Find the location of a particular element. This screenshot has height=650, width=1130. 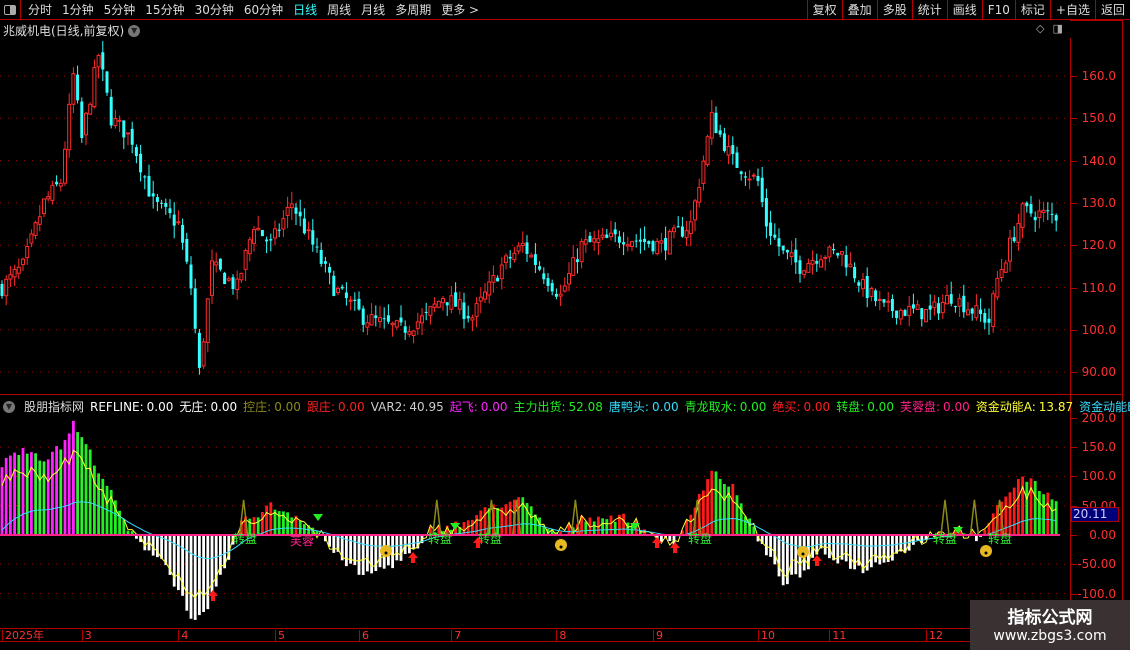

panel-divider is located at coordinates (561, 394).